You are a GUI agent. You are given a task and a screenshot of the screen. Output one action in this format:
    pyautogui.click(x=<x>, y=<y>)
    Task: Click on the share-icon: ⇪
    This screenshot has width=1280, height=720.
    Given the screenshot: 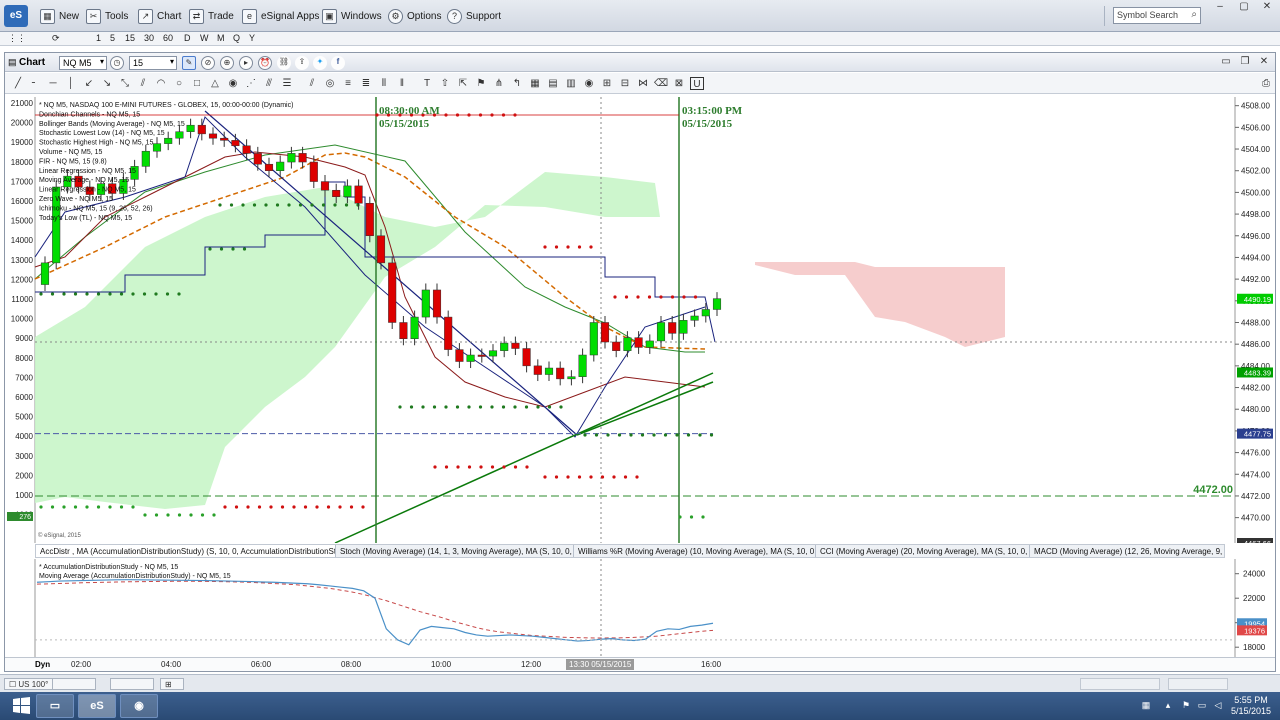 What is the action you would take?
    pyautogui.click(x=302, y=63)
    